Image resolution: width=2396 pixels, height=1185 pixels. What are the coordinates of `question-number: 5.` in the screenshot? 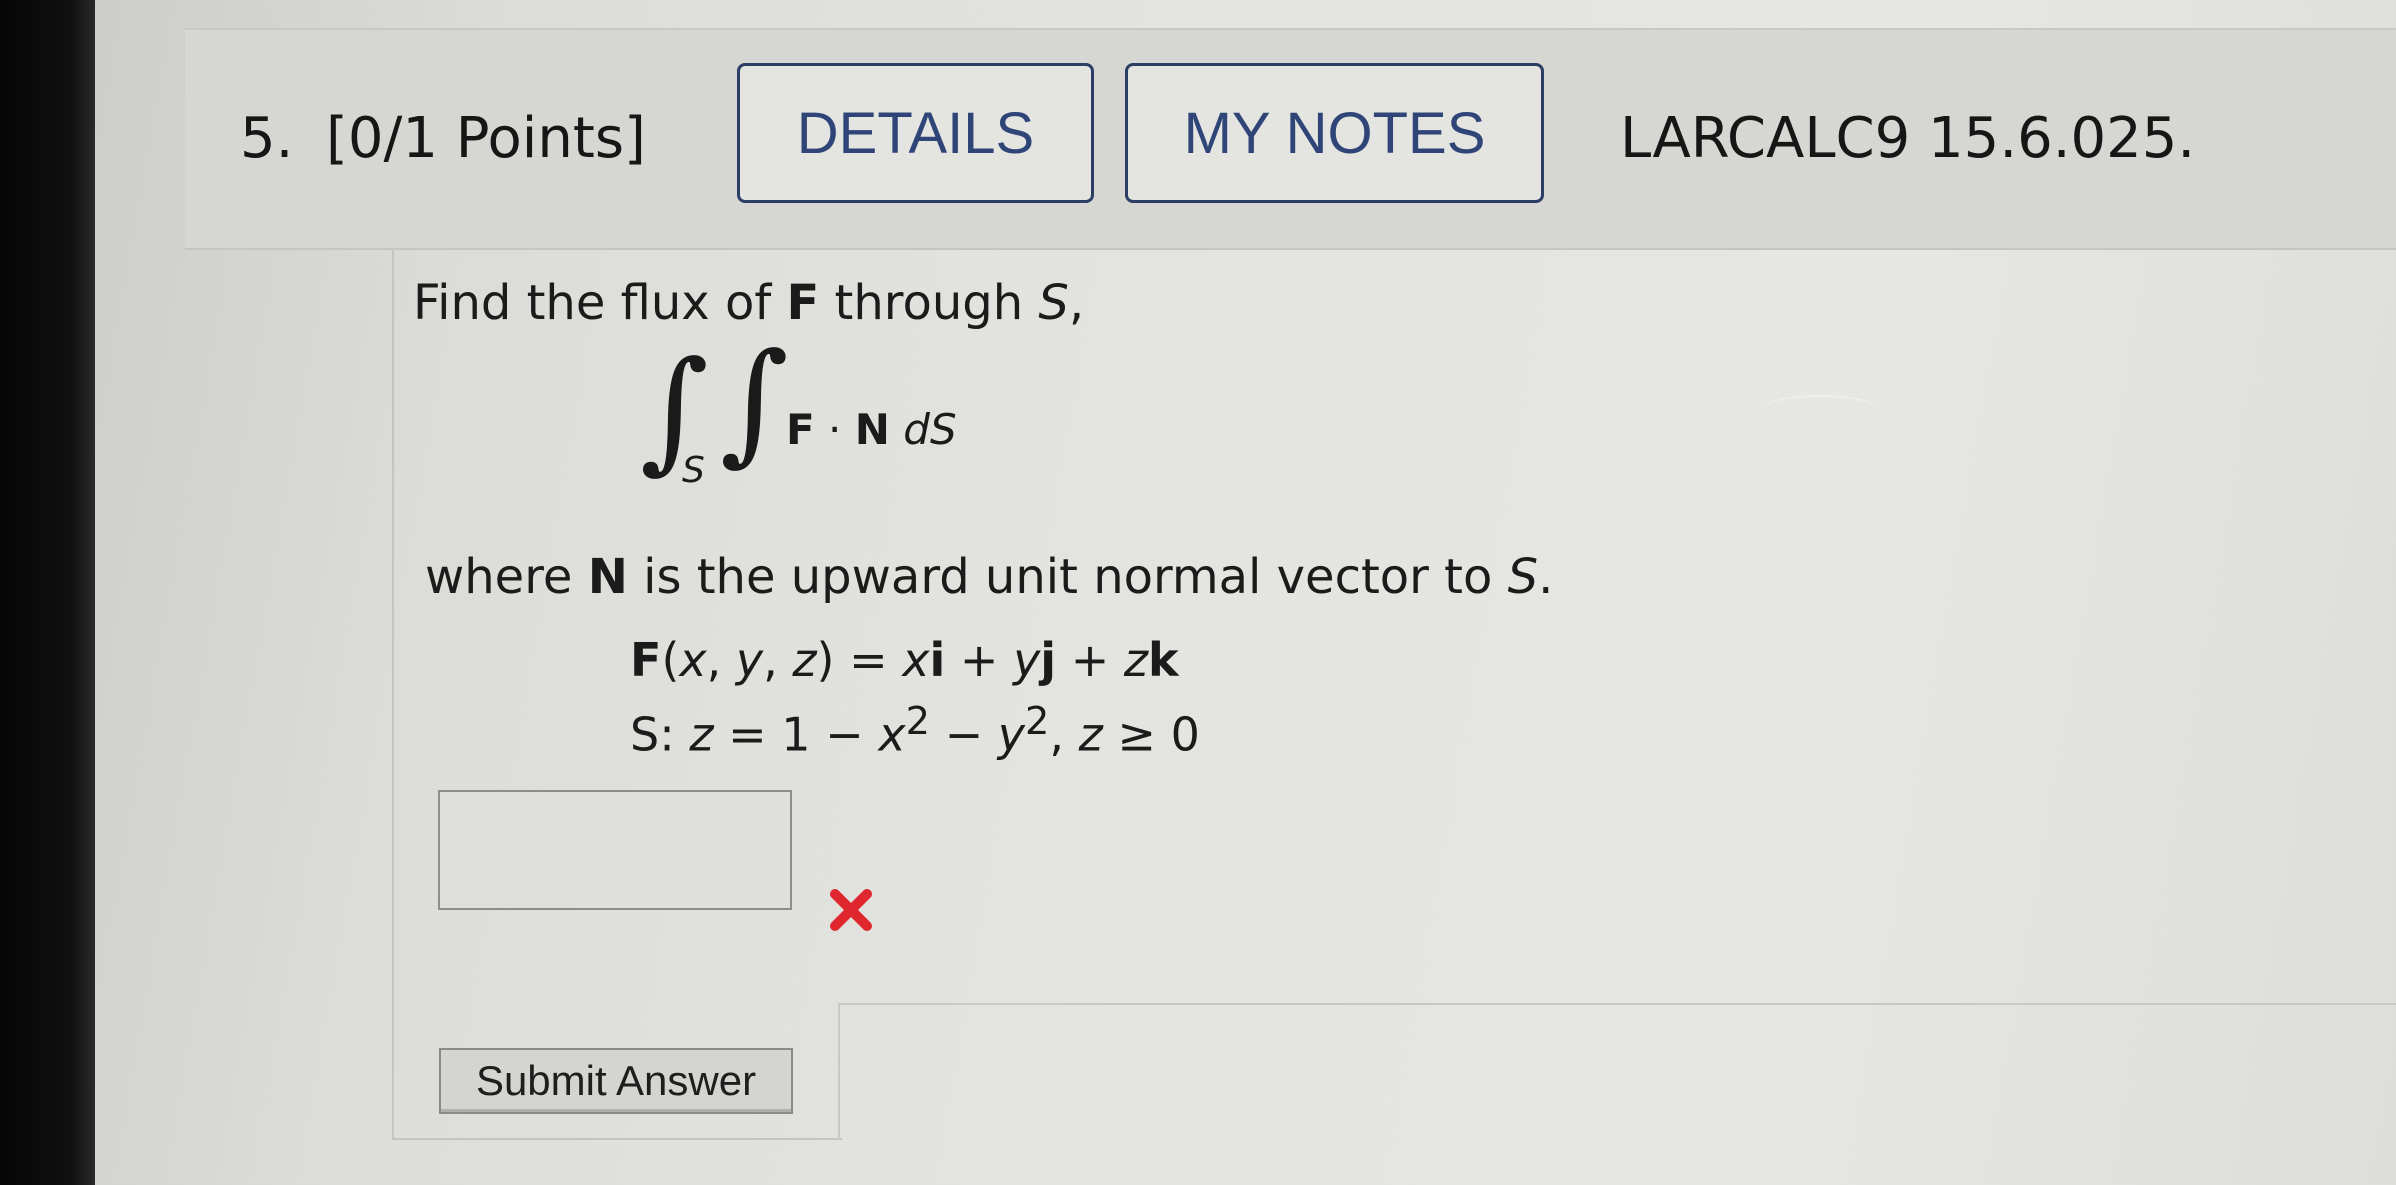 It's located at (267, 138).